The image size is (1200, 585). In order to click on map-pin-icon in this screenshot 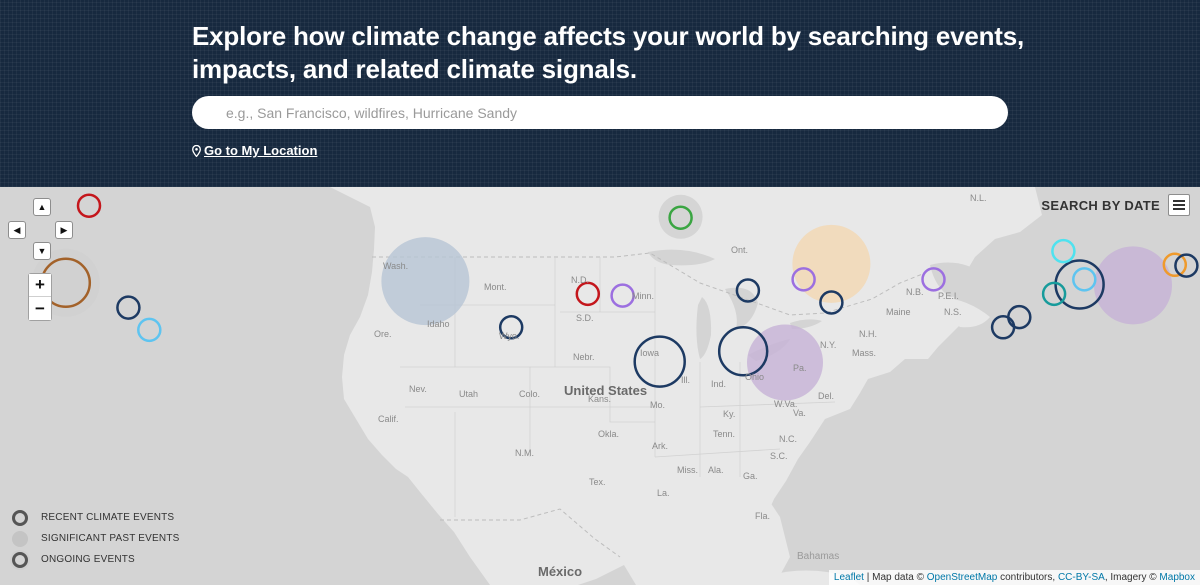, I will do `click(196, 150)`.